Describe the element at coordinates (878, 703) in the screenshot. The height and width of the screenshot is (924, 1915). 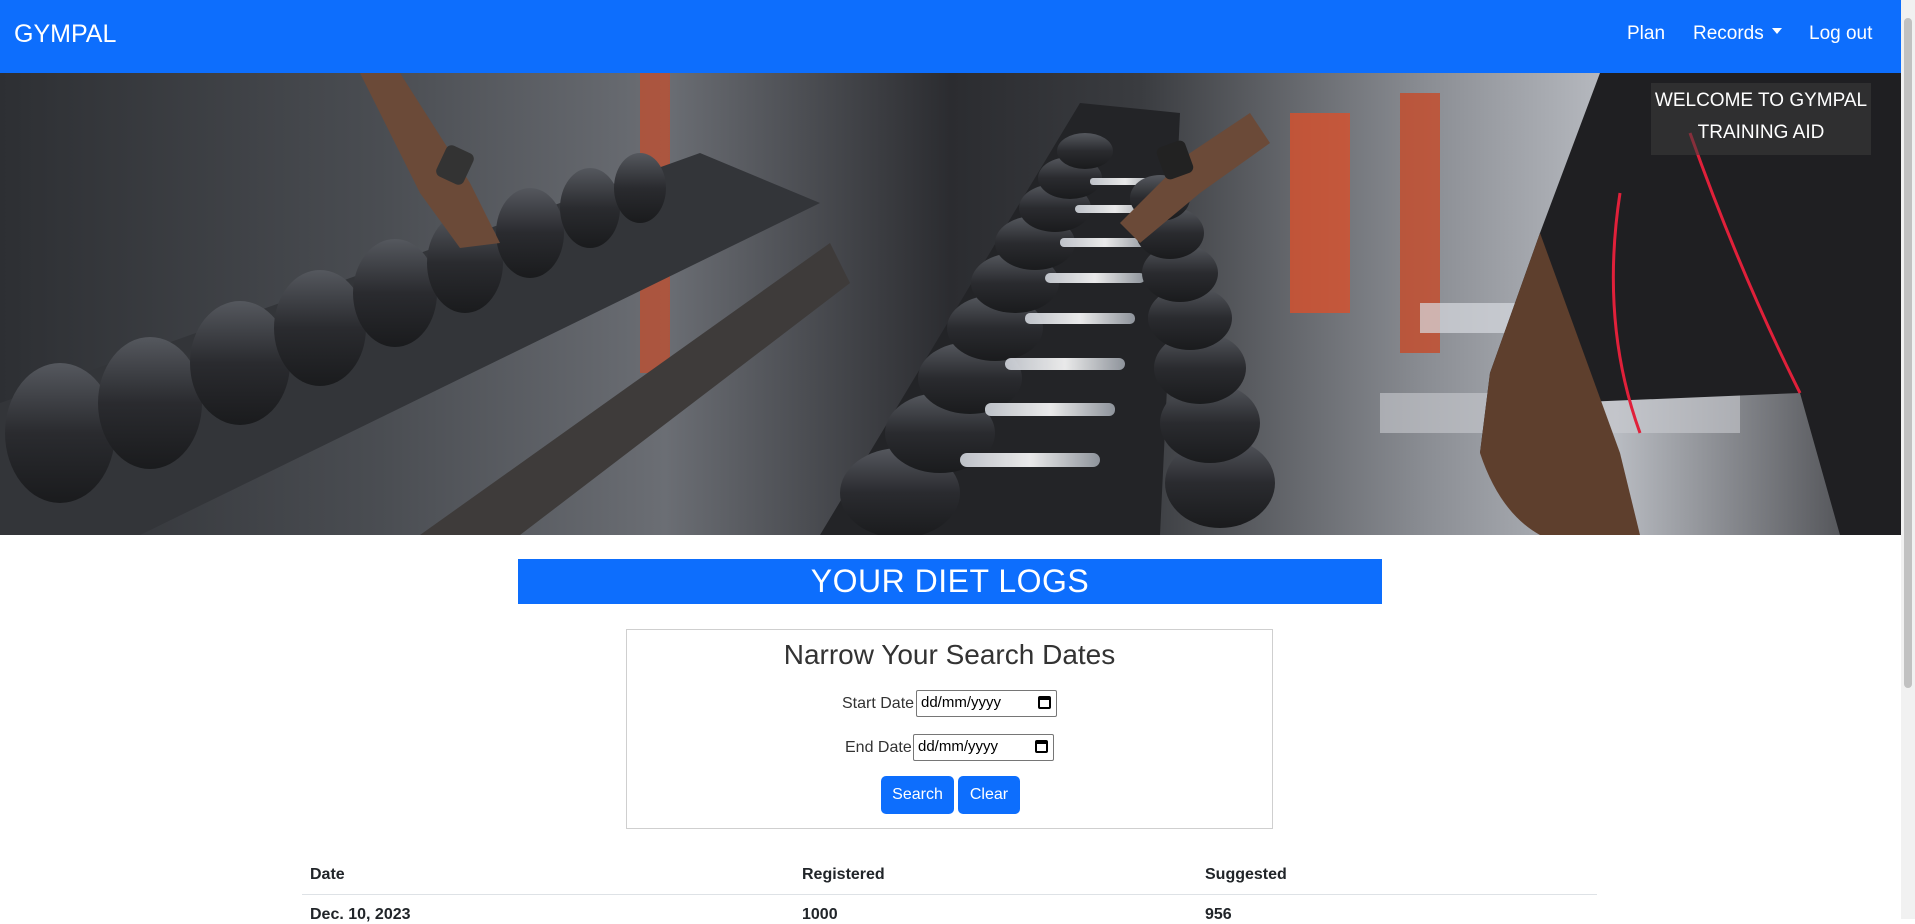
I see `start-date-label: Start Date` at that location.